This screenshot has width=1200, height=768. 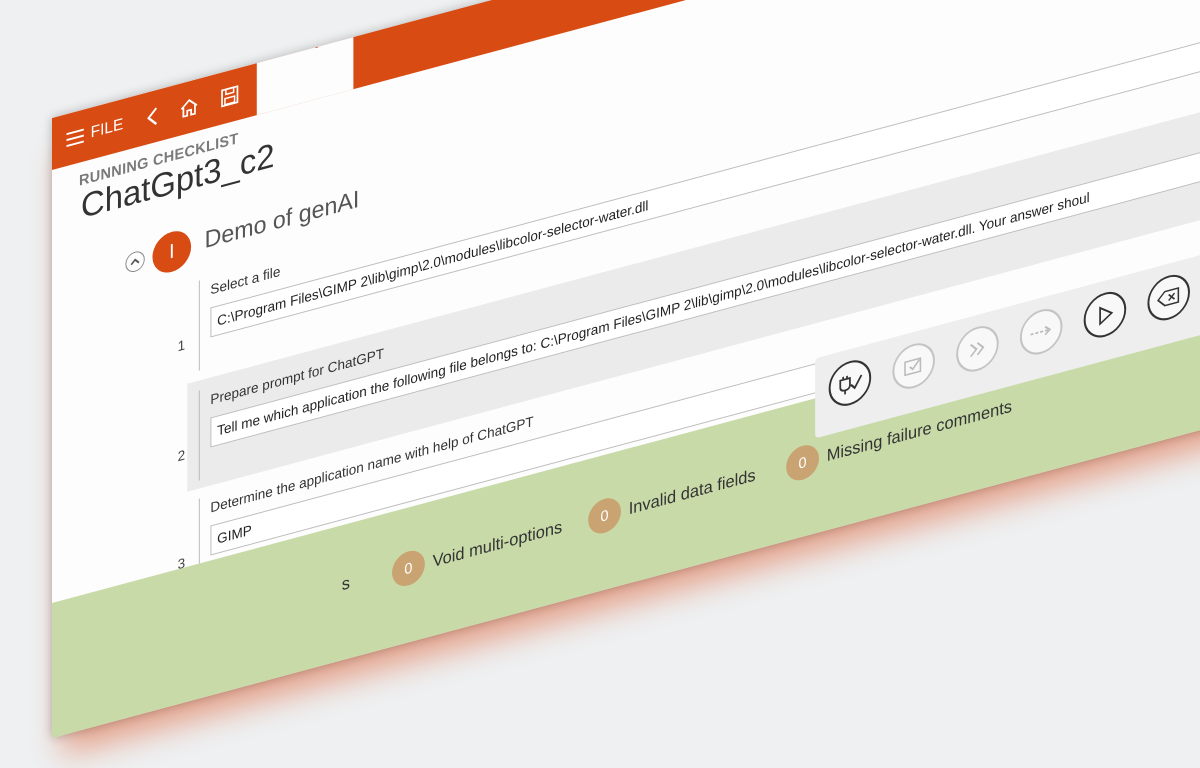 I want to click on back-icon, so click(x=152, y=117).